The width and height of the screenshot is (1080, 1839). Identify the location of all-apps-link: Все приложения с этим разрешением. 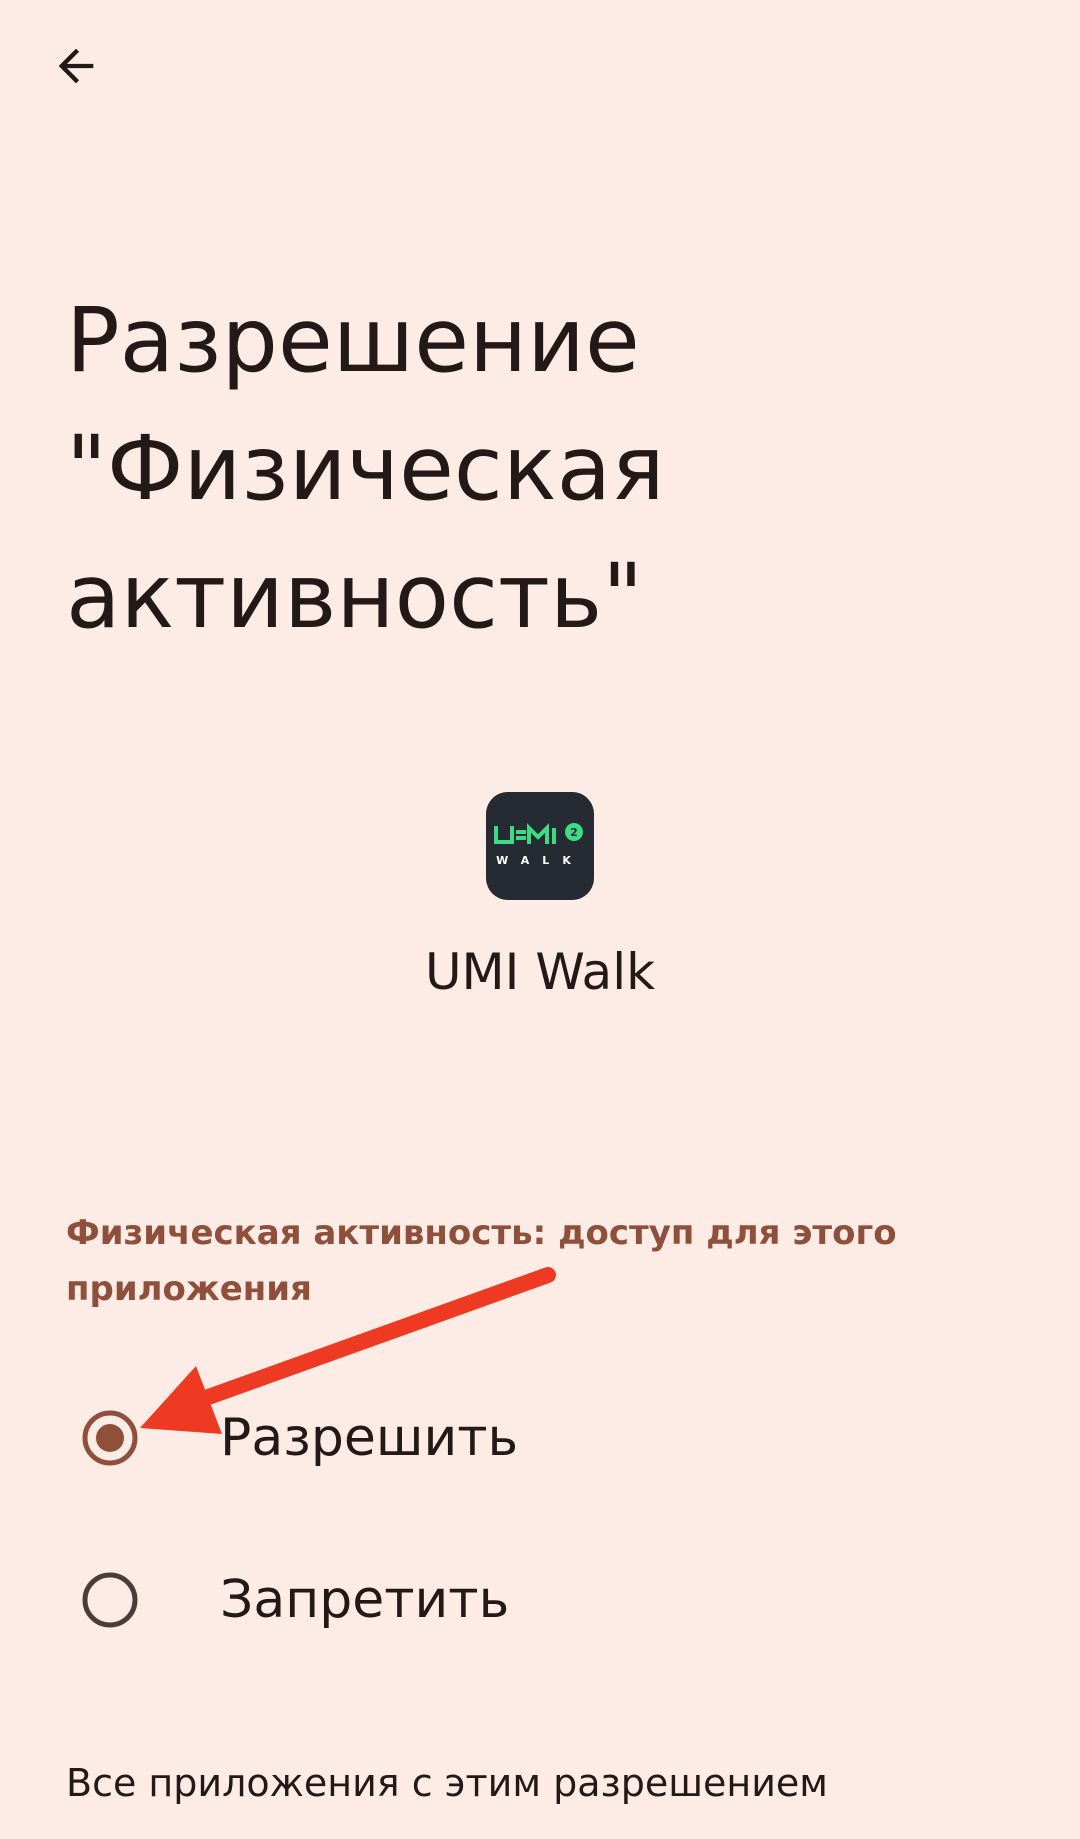
(447, 1783).